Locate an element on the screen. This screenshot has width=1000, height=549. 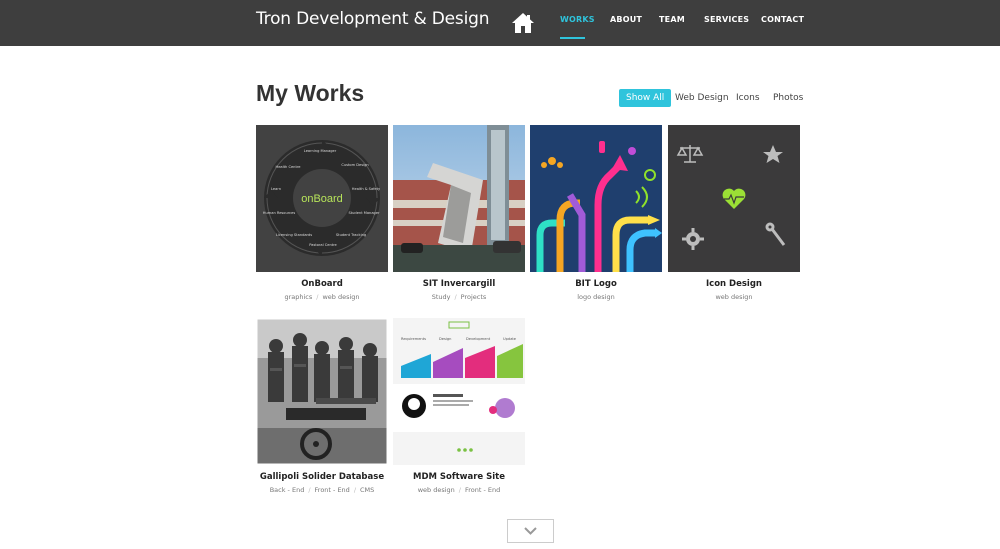
portfolio-item-tags: web design / Front - End is located at coordinates (459, 490).